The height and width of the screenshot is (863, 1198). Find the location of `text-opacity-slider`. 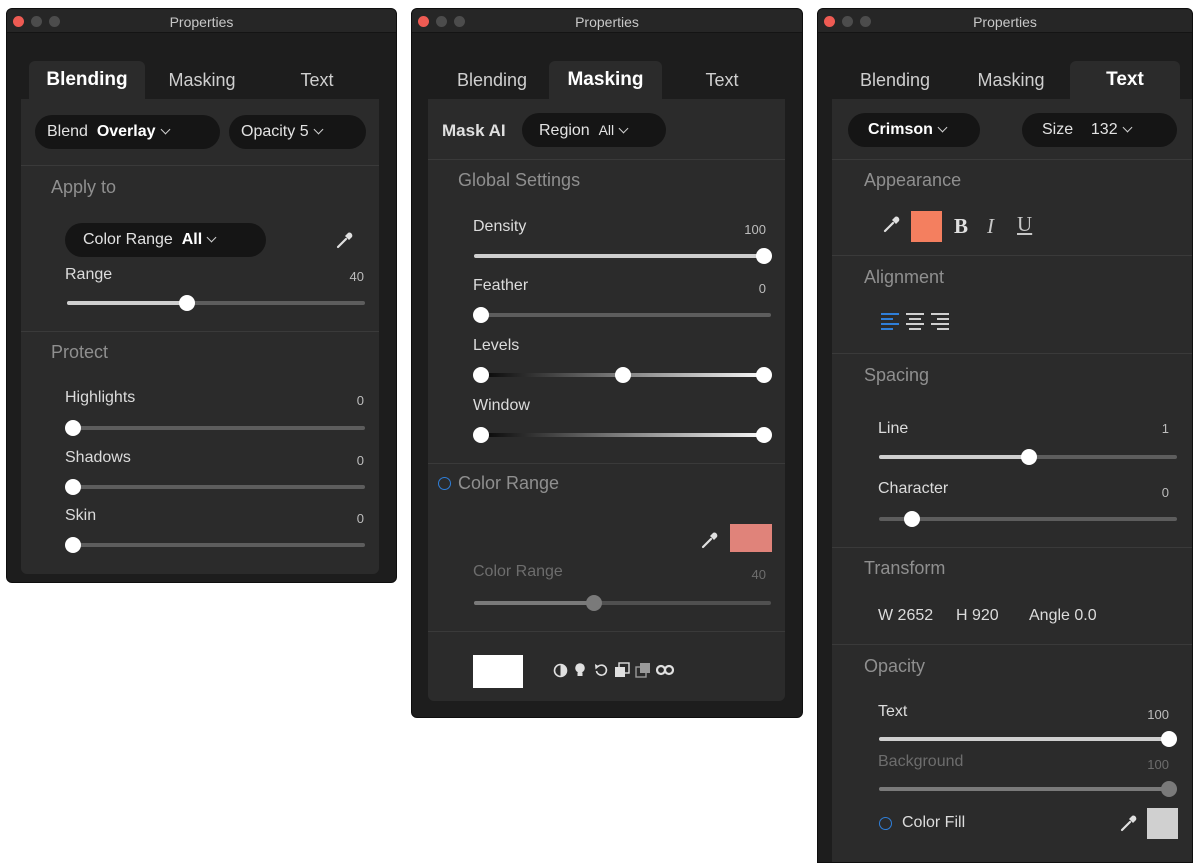

text-opacity-slider is located at coordinates (1028, 739).